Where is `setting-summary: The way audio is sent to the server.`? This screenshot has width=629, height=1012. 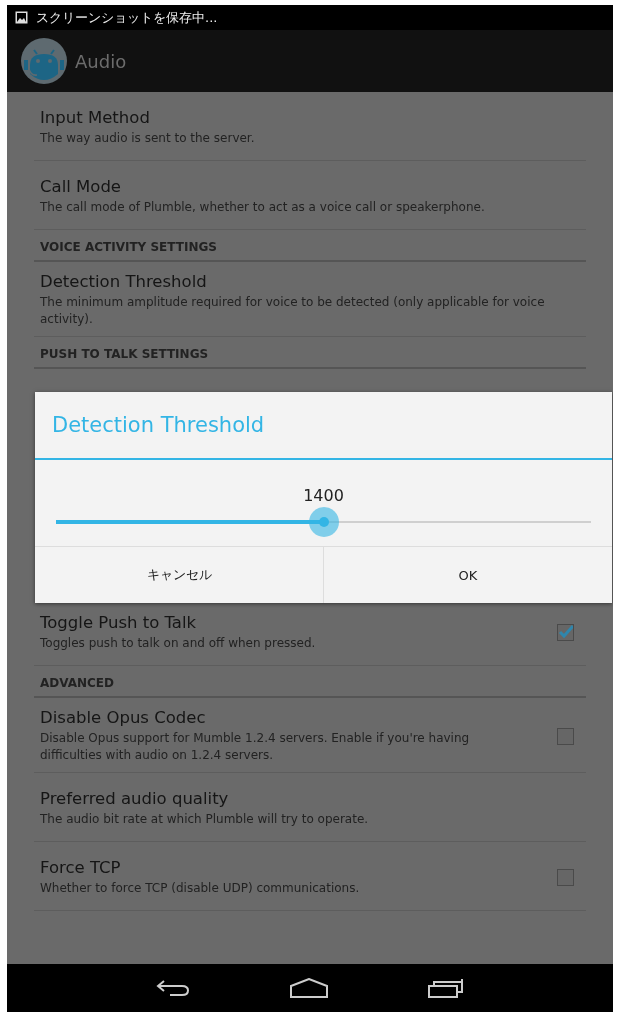 setting-summary: The way audio is sent to the server. is located at coordinates (148, 138).